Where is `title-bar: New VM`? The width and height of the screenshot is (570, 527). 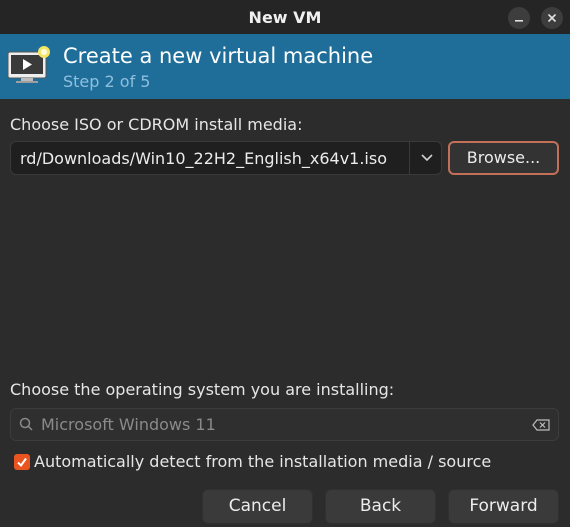
title-bar: New VM is located at coordinates (285, 17).